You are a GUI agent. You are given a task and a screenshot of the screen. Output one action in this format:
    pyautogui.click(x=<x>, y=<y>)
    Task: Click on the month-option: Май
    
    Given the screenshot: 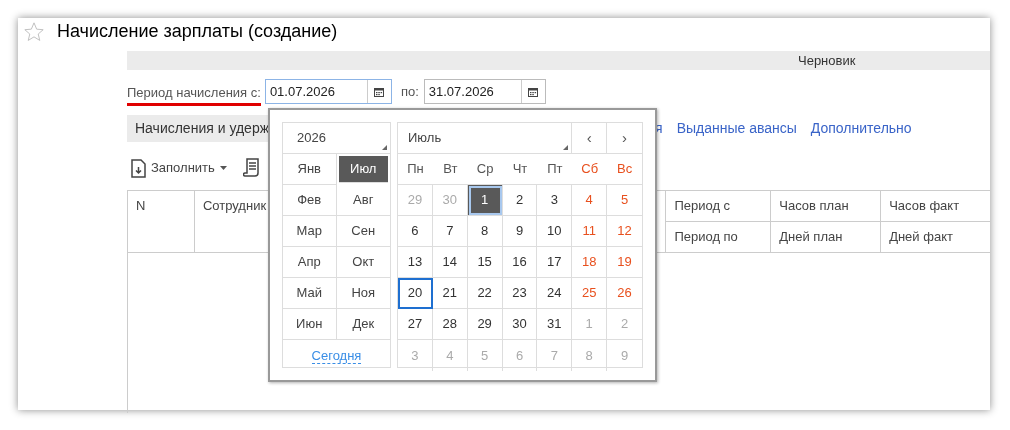 What is the action you would take?
    pyautogui.click(x=310, y=293)
    